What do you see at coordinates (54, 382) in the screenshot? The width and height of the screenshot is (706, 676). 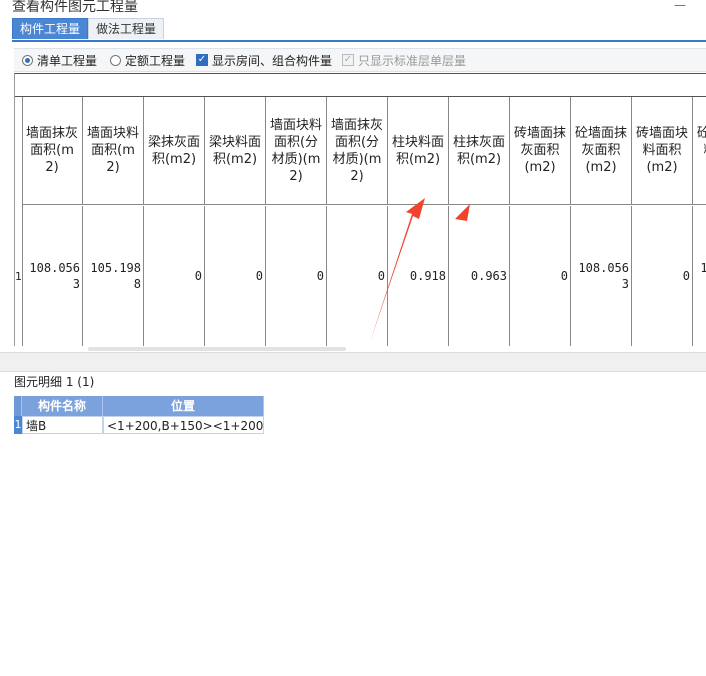 I see `element-detail-label: 图元明细 1 (1)` at bounding box center [54, 382].